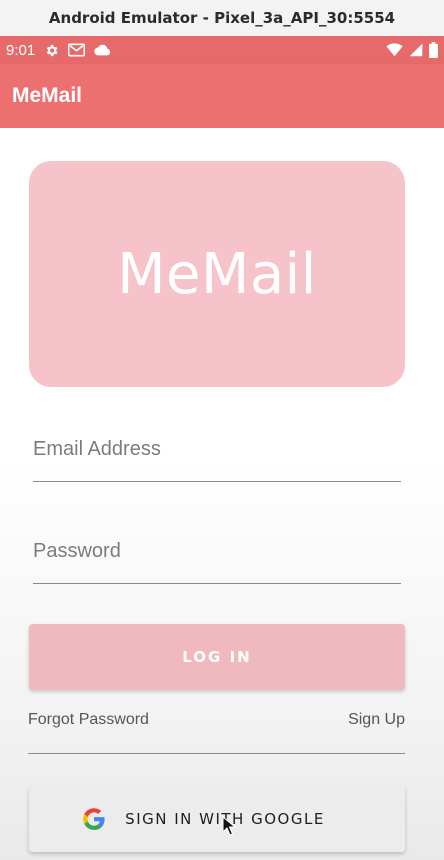 This screenshot has width=444, height=860. What do you see at coordinates (94, 819) in the screenshot?
I see `google-icon` at bounding box center [94, 819].